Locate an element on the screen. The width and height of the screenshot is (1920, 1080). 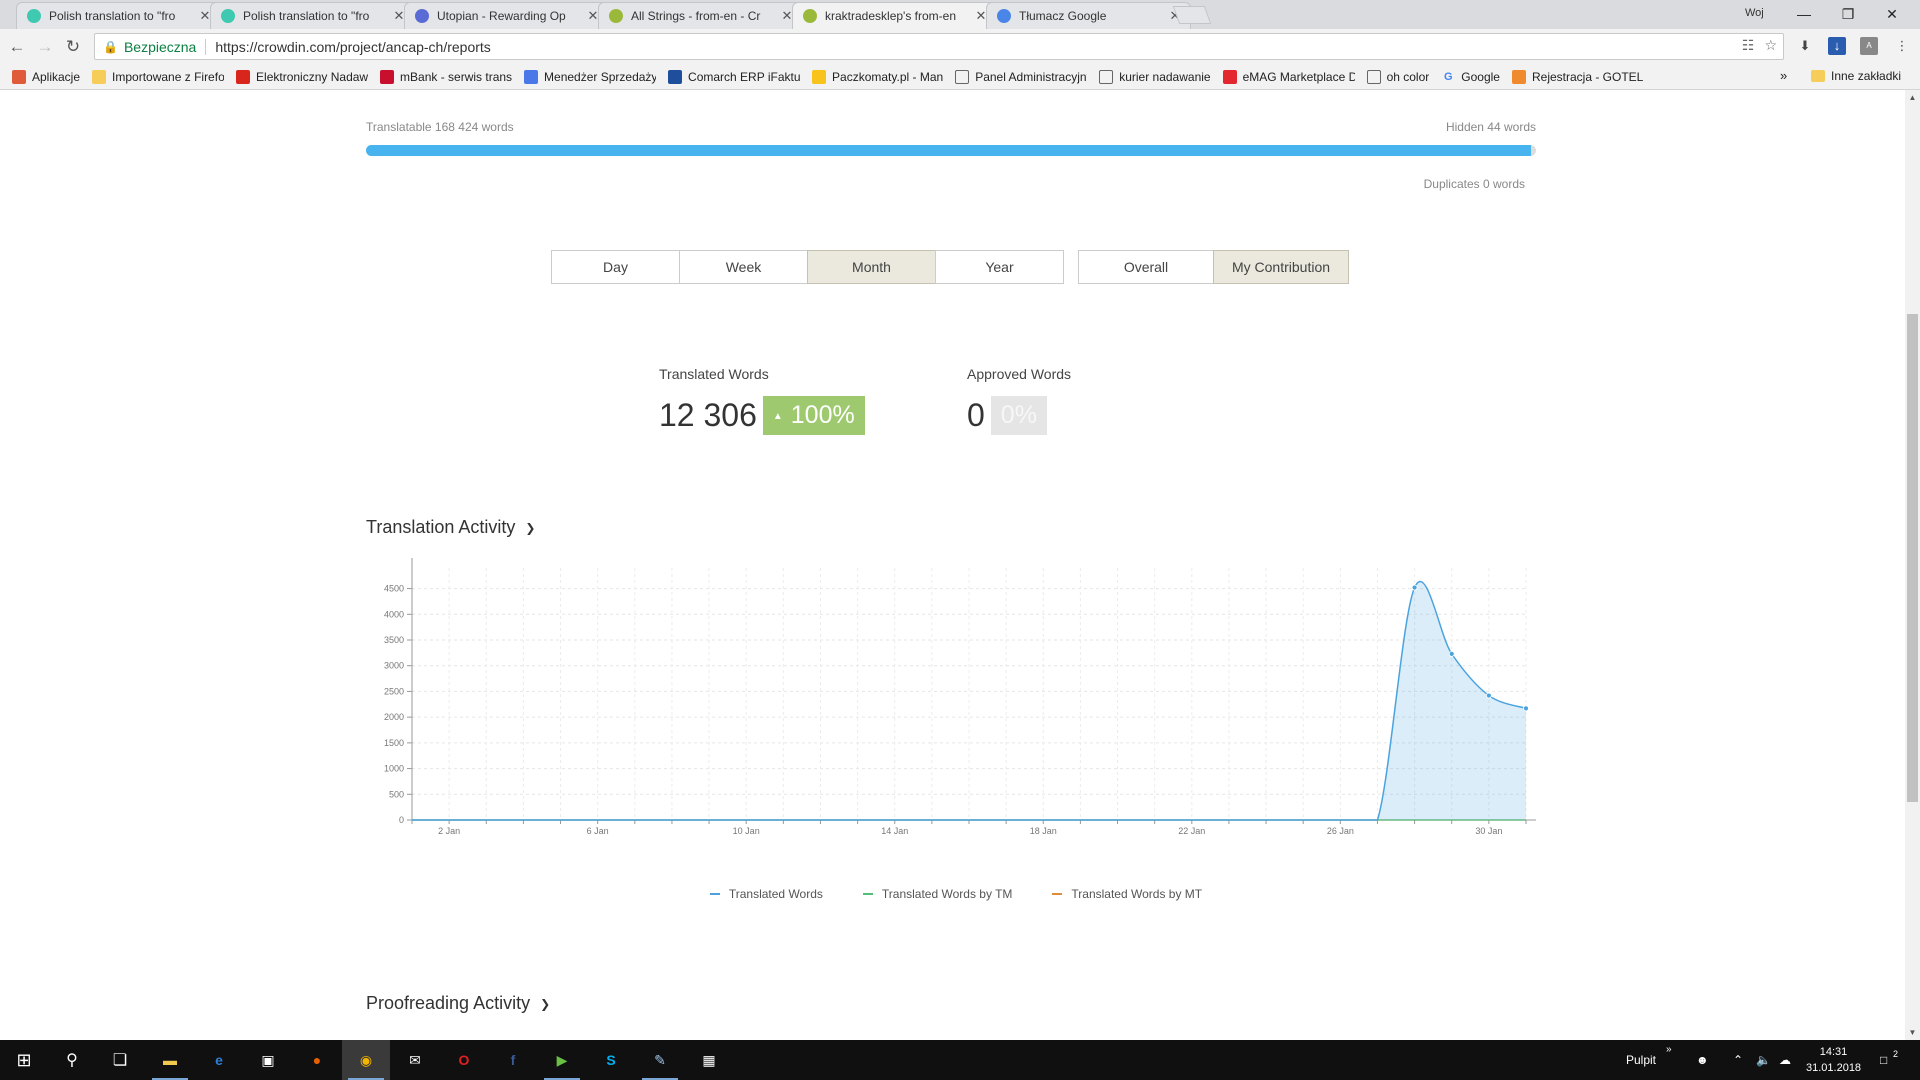
bookmark-item: G Google is located at coordinates (1470, 77).